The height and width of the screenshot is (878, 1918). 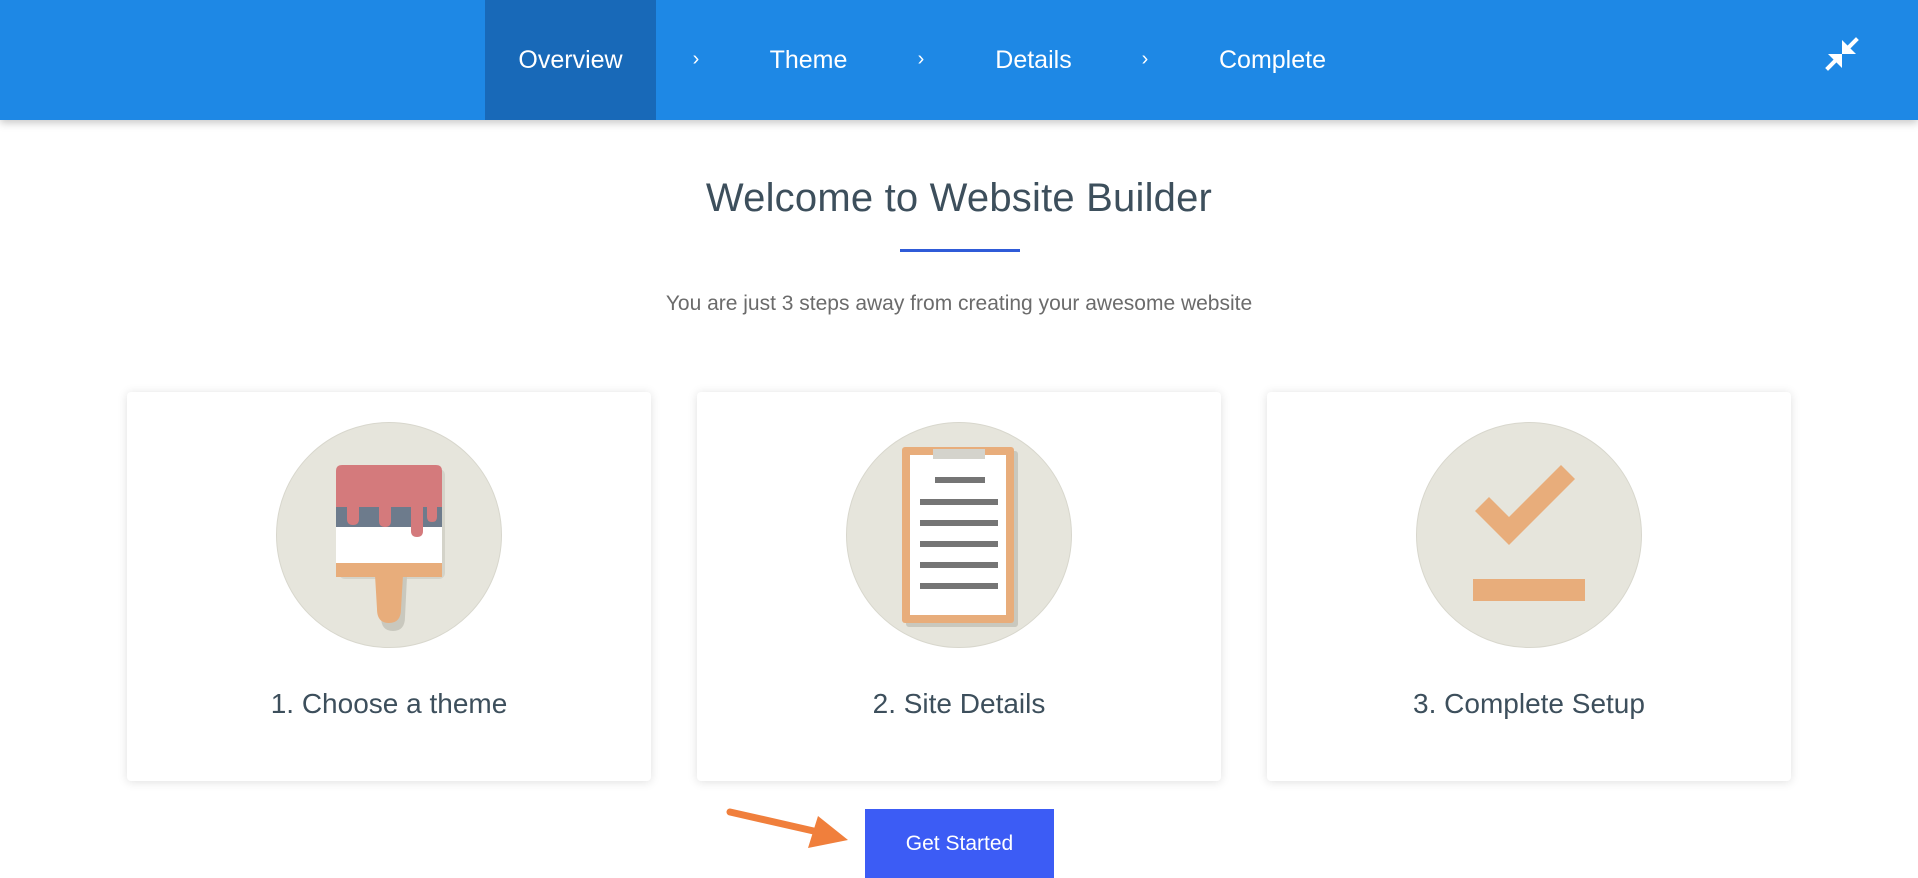 What do you see at coordinates (570, 60) in the screenshot?
I see `tab-overview: Overview` at bounding box center [570, 60].